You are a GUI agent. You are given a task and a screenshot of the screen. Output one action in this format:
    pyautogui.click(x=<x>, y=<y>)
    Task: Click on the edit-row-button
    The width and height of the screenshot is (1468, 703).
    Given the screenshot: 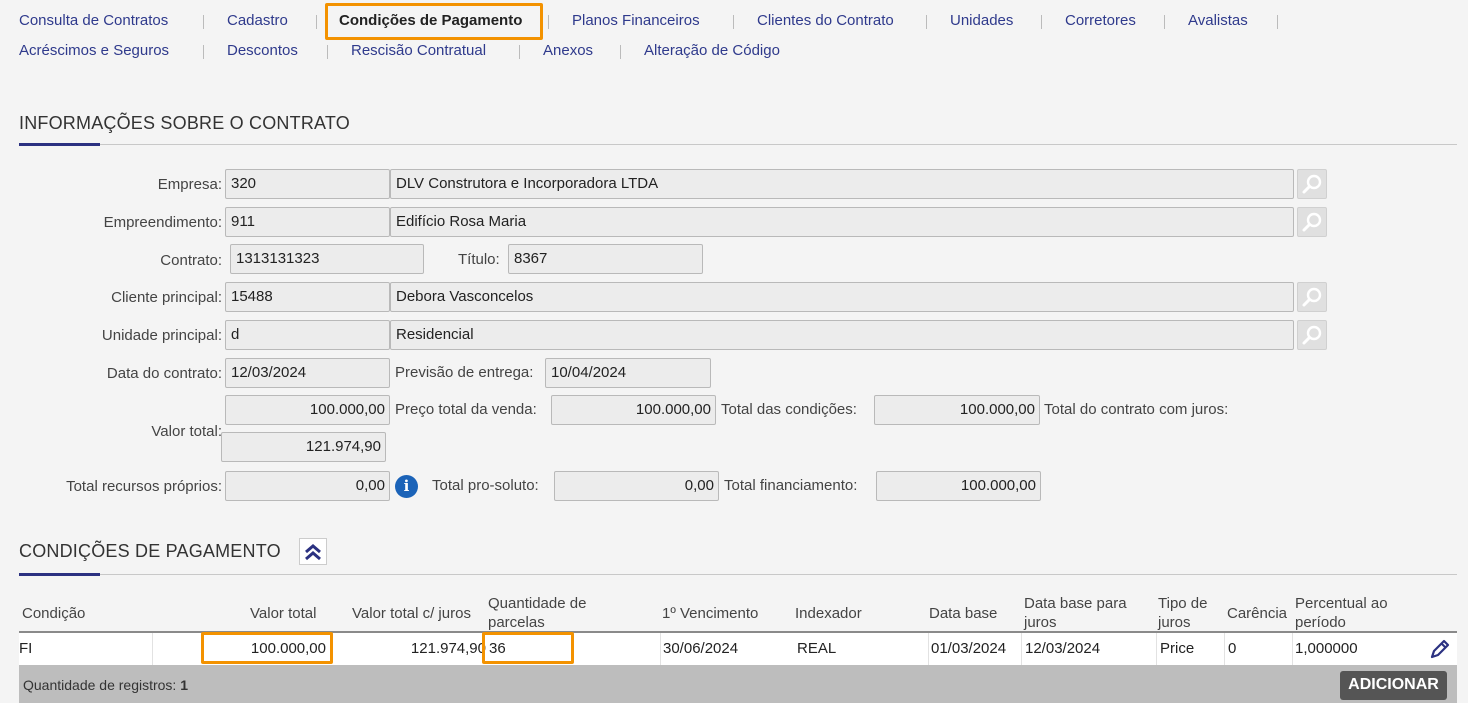 What is the action you would take?
    pyautogui.click(x=1440, y=649)
    